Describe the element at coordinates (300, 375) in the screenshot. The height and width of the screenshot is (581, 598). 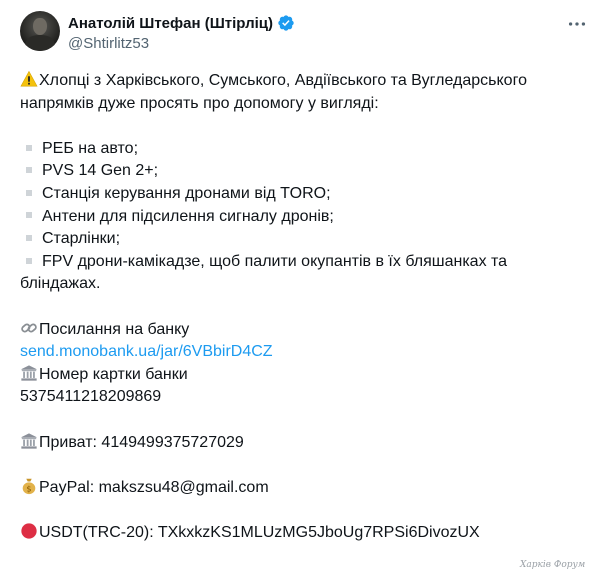
I see `card-label-line: Номер картки банки` at that location.